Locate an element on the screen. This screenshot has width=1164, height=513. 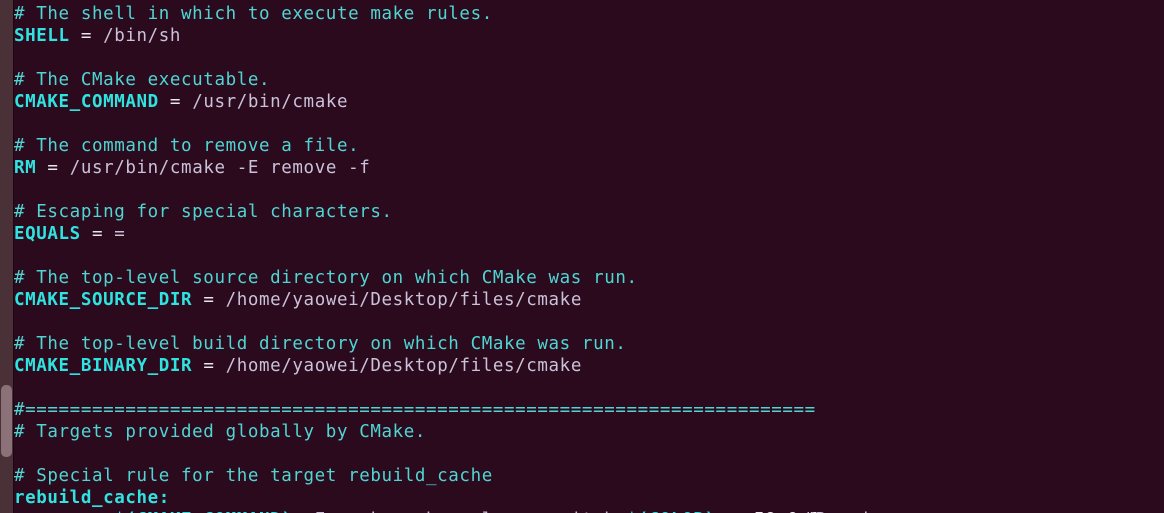
comment-text: # Escaping for special characters. is located at coordinates (203, 212).